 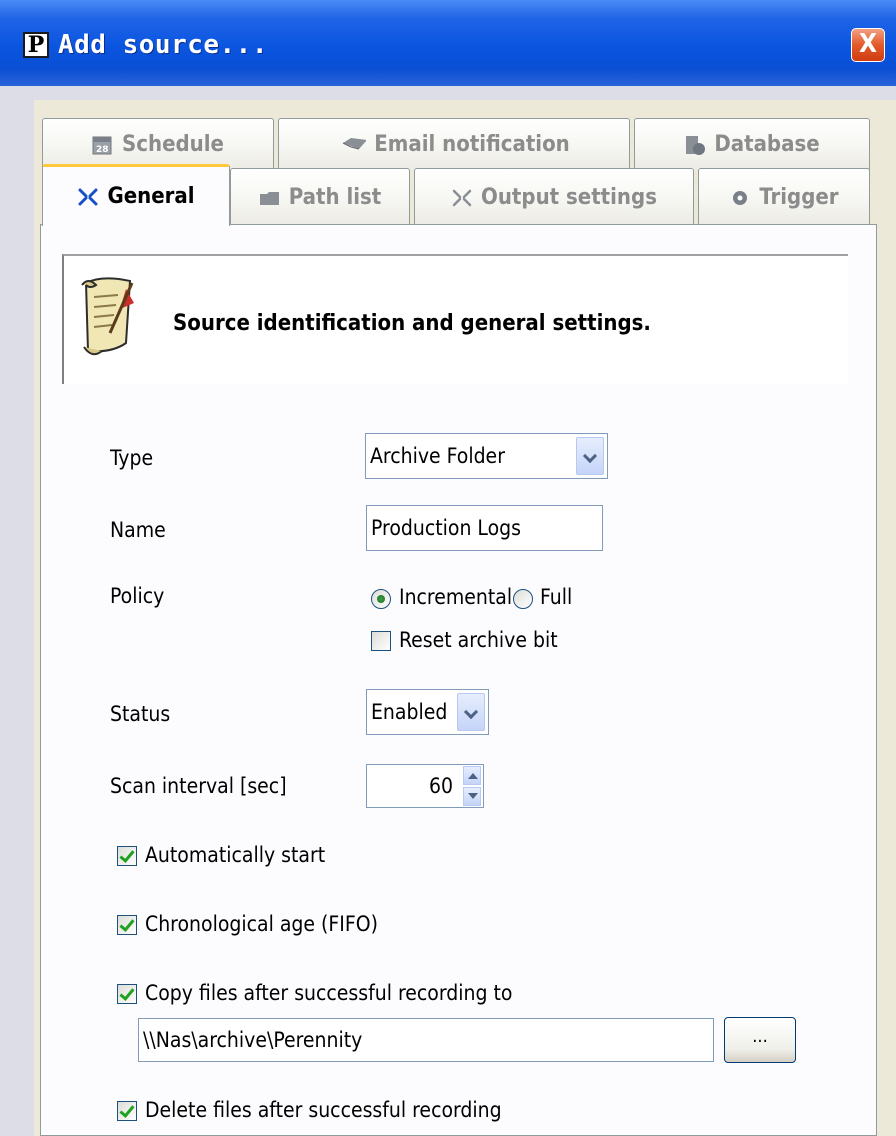 I want to click on general-icon, so click(x=88, y=196).